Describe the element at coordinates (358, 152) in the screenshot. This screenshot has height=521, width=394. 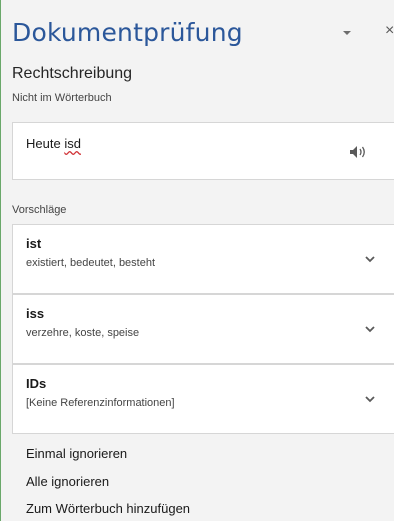
I see `speaker-icon` at that location.